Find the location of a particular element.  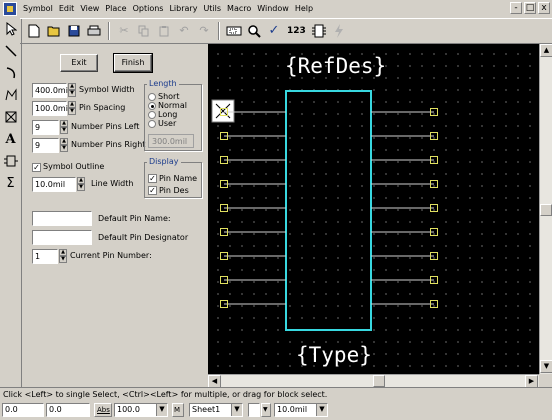

select-arrow-icon is located at coordinates (11, 29).